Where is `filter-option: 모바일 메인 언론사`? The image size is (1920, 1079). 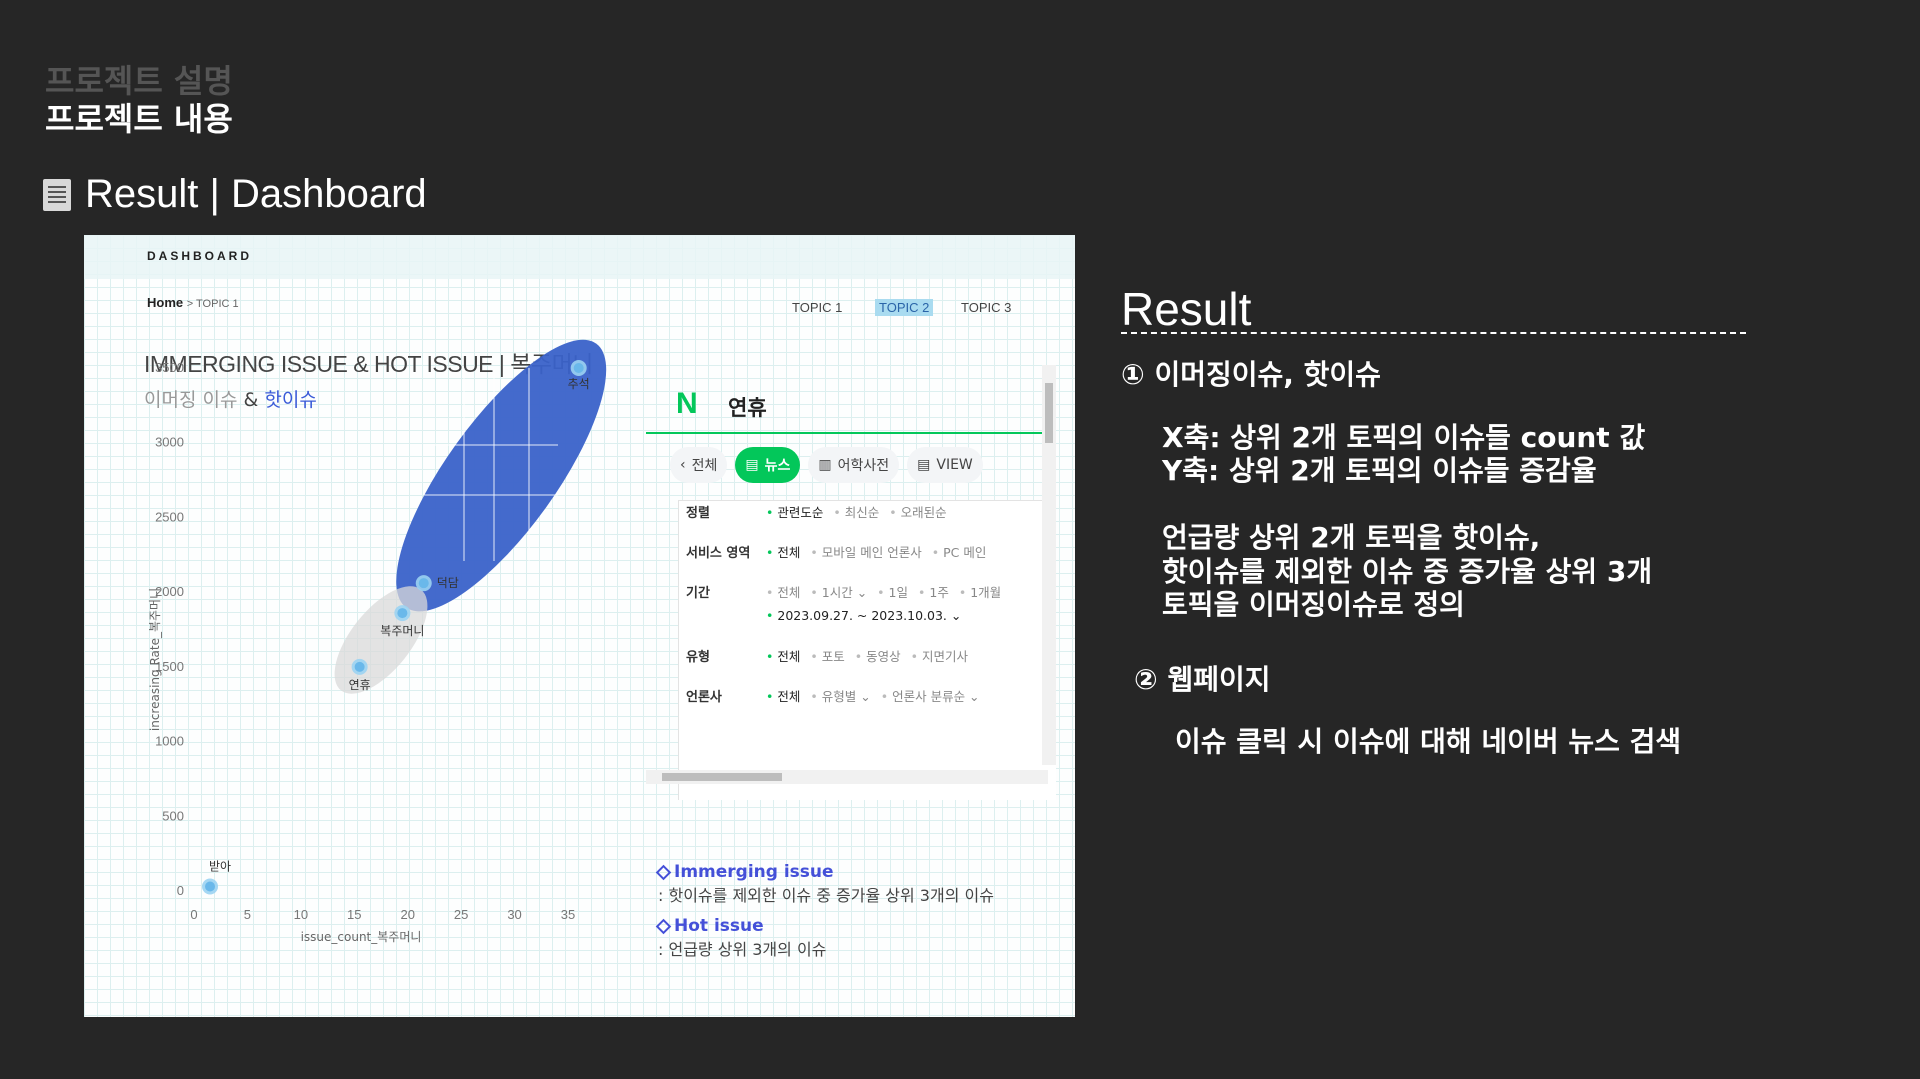
filter-option: 모바일 메인 언론사 is located at coordinates (866, 551).